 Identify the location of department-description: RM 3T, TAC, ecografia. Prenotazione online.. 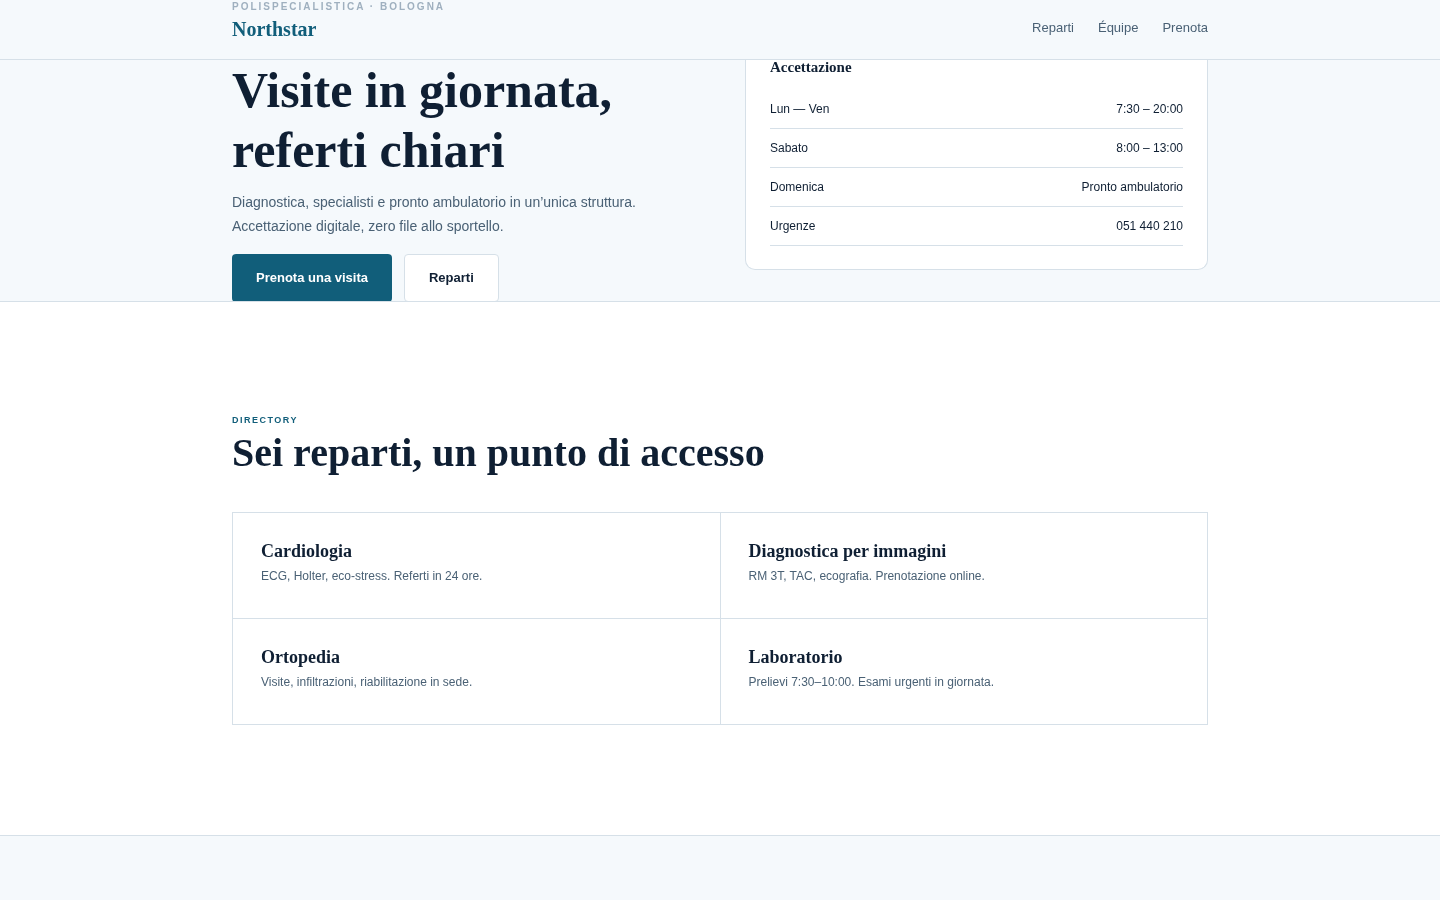
(867, 576).